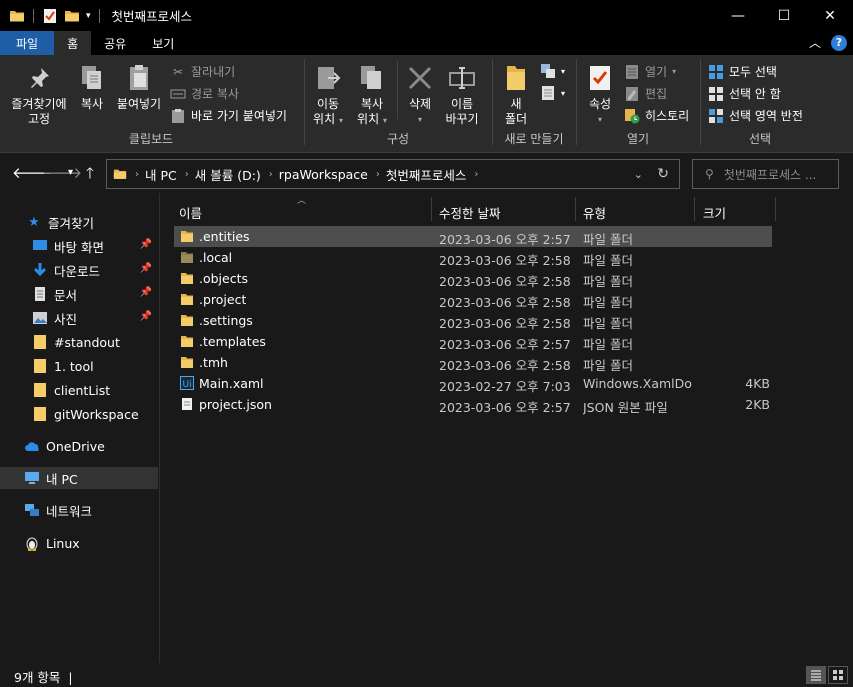 The width and height of the screenshot is (853, 687). What do you see at coordinates (161, 174) in the screenshot?
I see `breadcrumb-this-pc: 내 PC` at bounding box center [161, 174].